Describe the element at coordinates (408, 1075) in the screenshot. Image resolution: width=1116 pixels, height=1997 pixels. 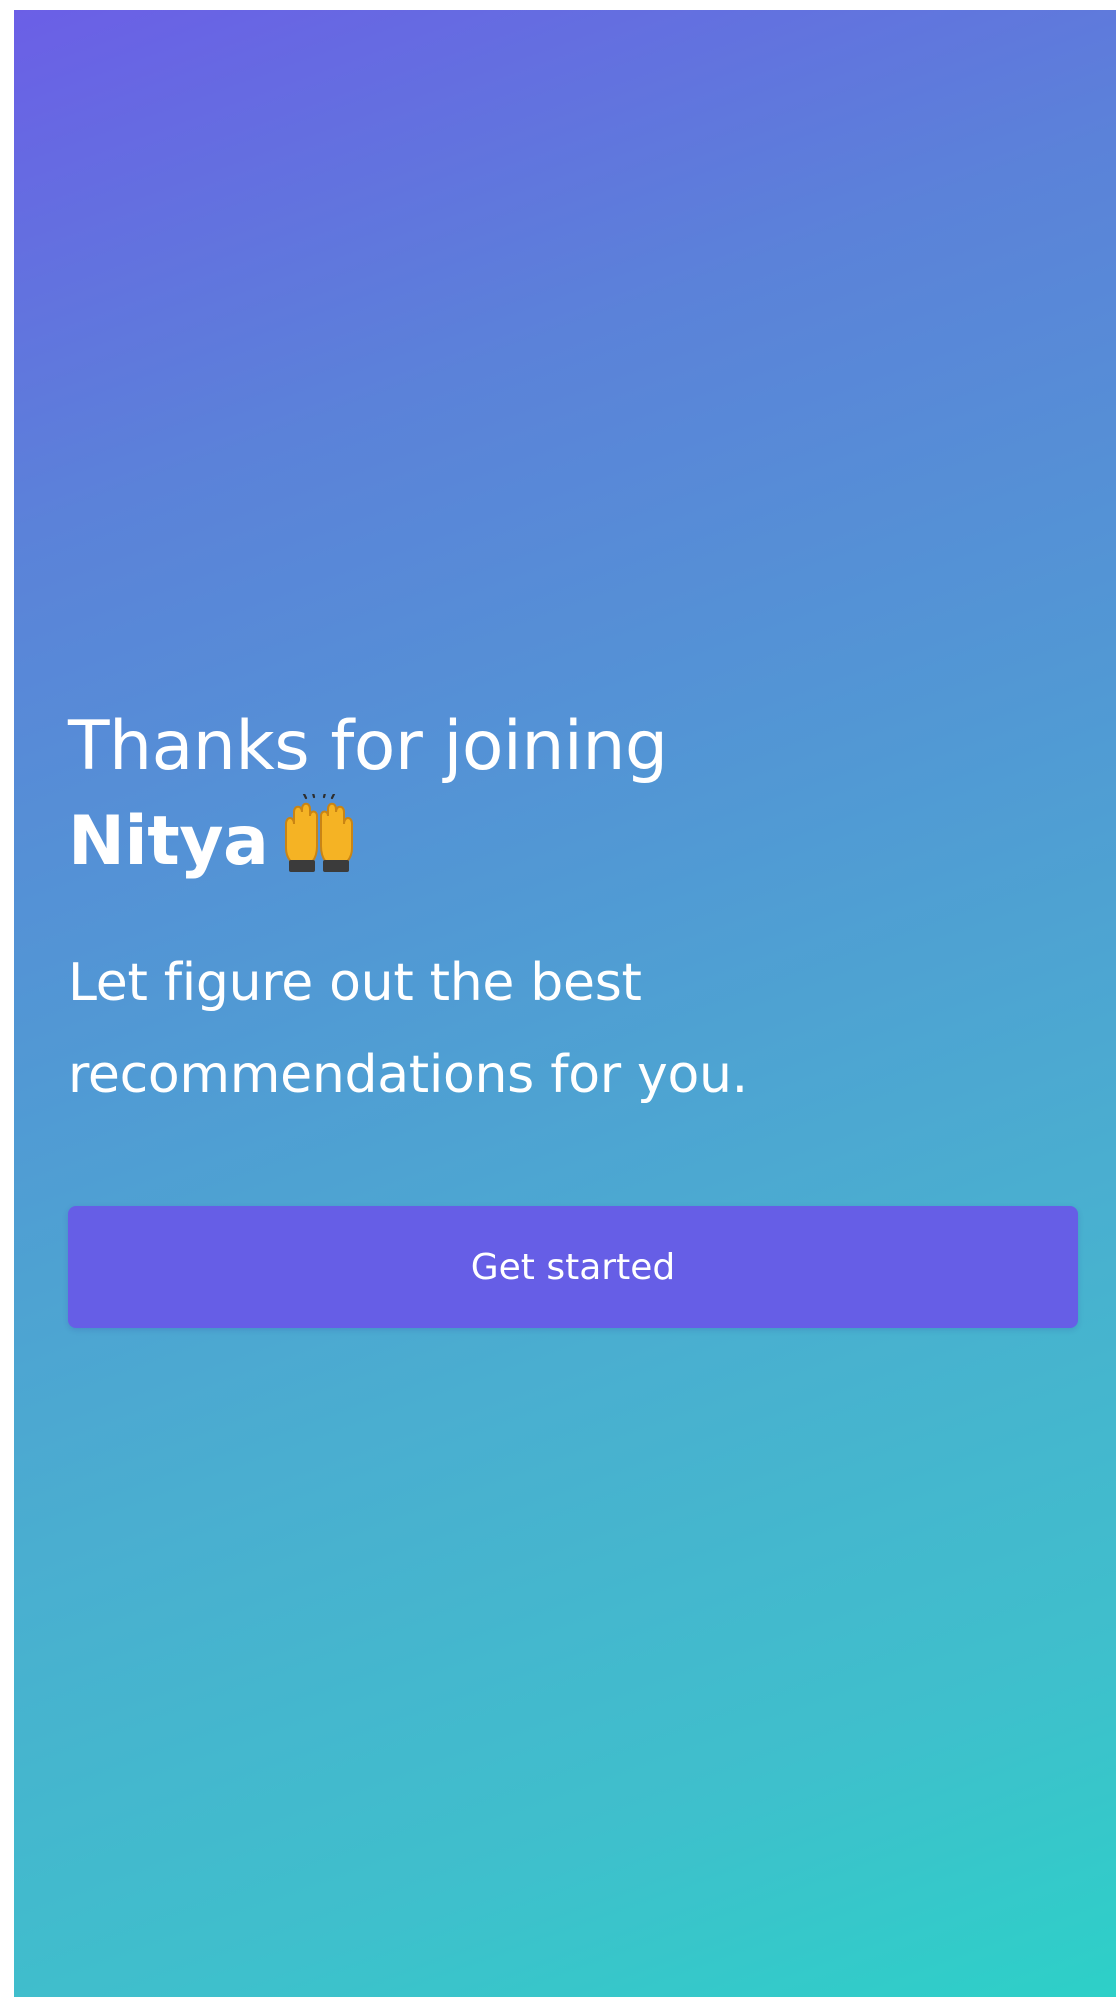
I see `subtitle-line-2: recommendations for you.` at that location.